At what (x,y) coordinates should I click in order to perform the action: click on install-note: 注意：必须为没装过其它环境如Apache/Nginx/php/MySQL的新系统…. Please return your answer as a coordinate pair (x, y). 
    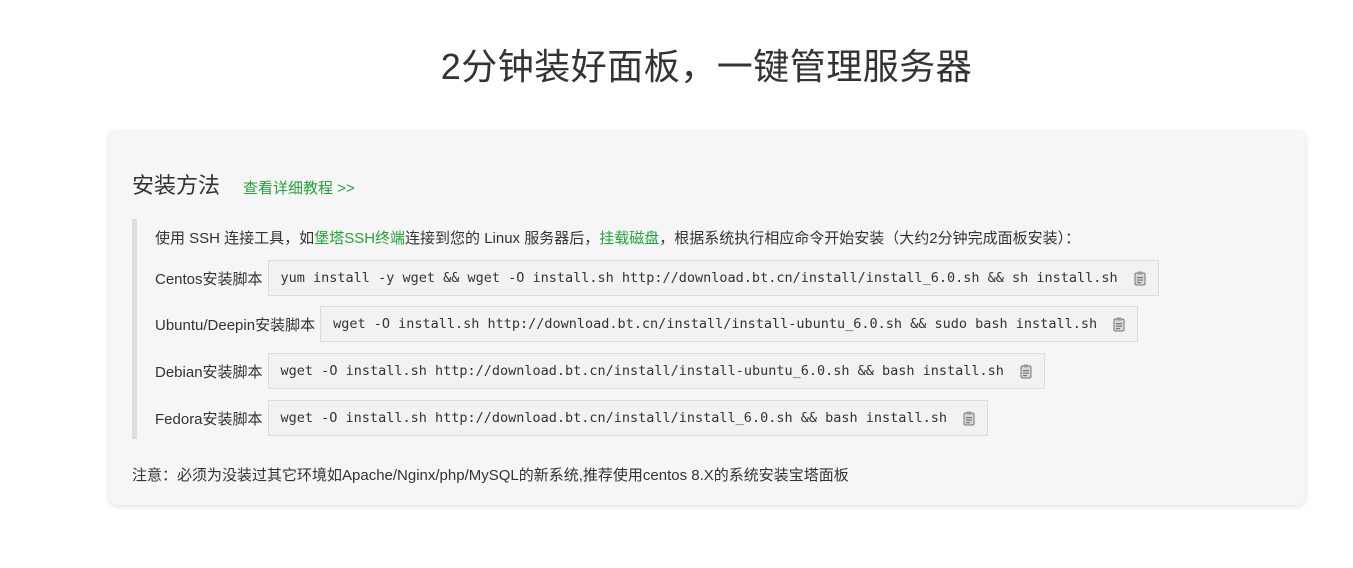
    Looking at the image, I should click on (490, 475).